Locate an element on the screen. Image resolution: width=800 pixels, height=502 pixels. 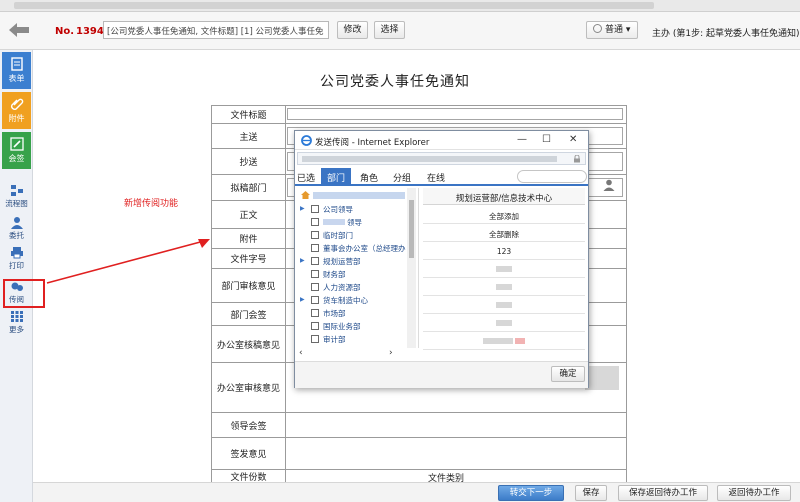
sidebar-item-delegate: 委托 is located at coordinates (16, 228).